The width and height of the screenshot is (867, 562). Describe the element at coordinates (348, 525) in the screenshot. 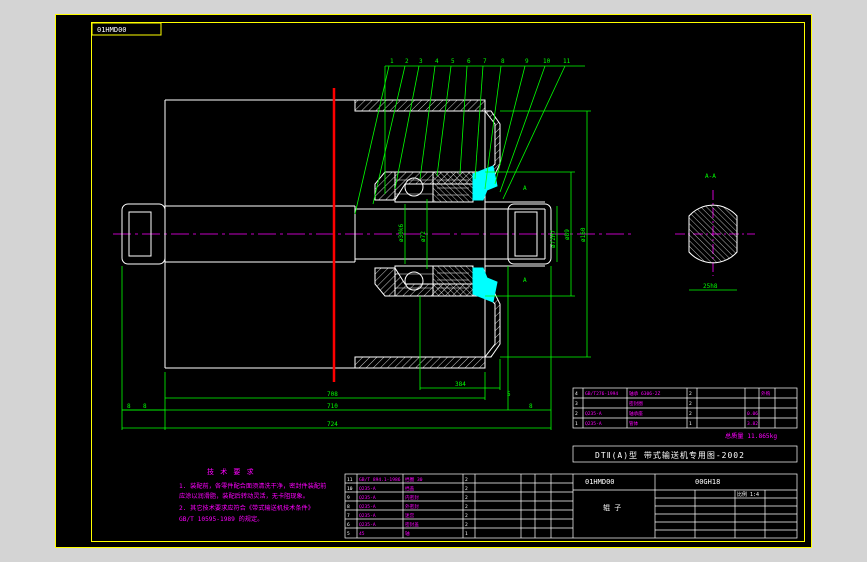

I see `lower-row-cell: 6` at that location.